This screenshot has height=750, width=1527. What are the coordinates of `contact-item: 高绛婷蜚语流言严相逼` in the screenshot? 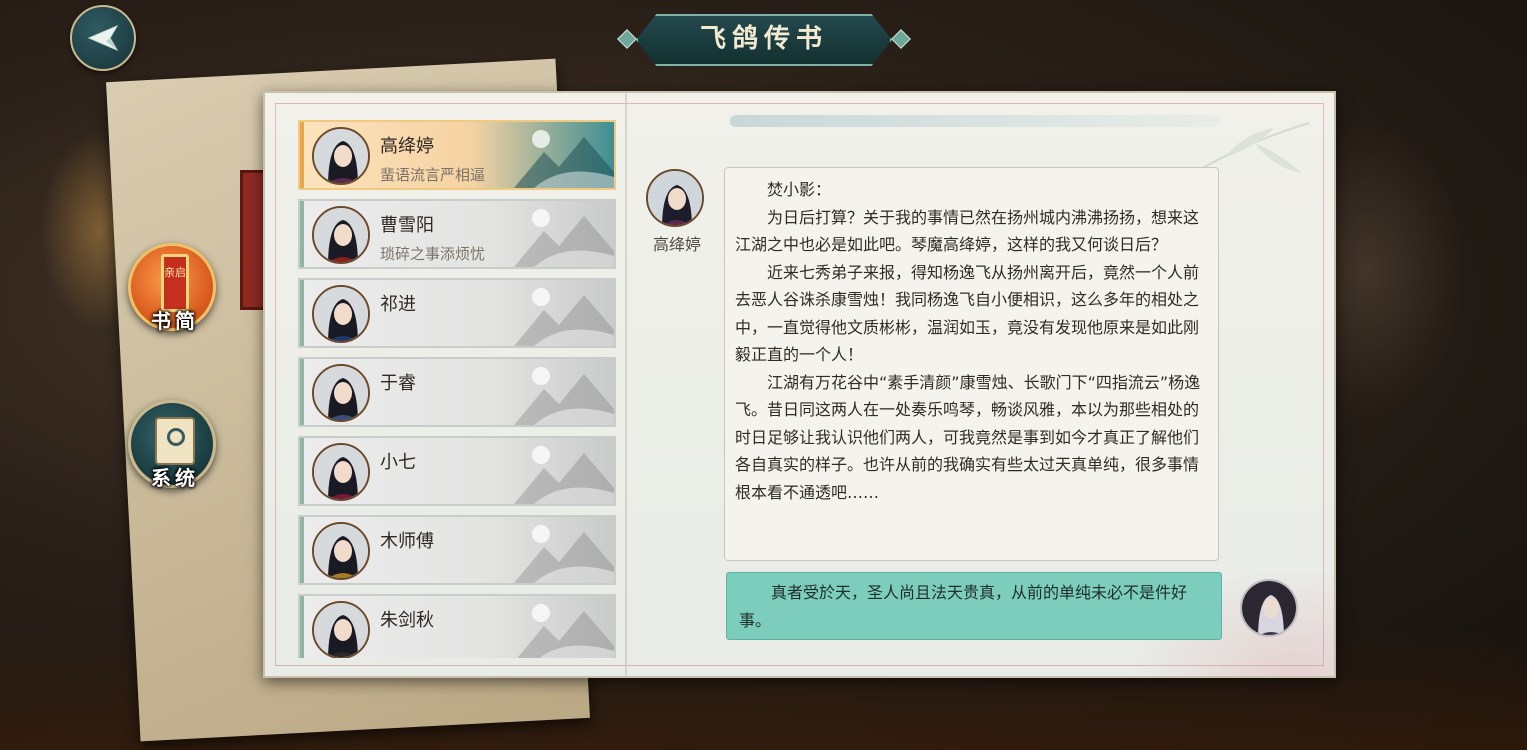 It's located at (457, 155).